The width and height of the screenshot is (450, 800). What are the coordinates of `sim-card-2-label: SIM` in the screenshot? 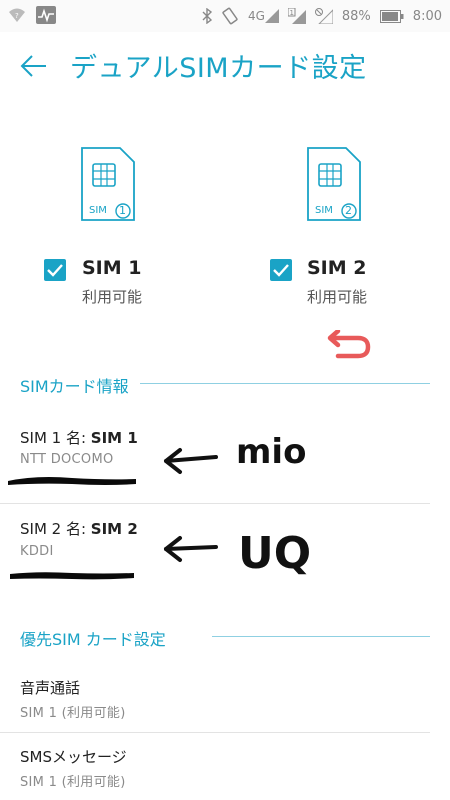 It's located at (324, 210).